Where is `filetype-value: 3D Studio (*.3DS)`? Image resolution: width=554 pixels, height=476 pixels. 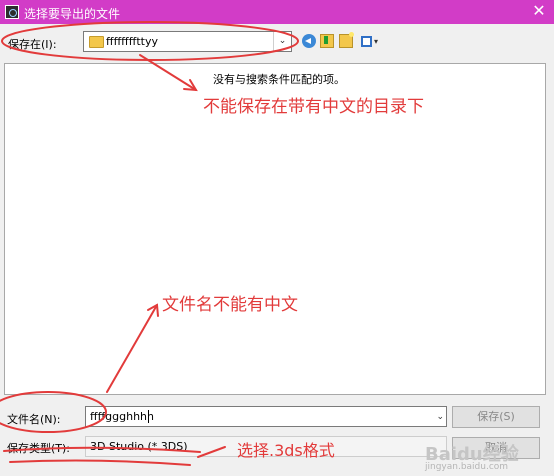 filetype-value: 3D Studio (*.3DS) is located at coordinates (139, 446).